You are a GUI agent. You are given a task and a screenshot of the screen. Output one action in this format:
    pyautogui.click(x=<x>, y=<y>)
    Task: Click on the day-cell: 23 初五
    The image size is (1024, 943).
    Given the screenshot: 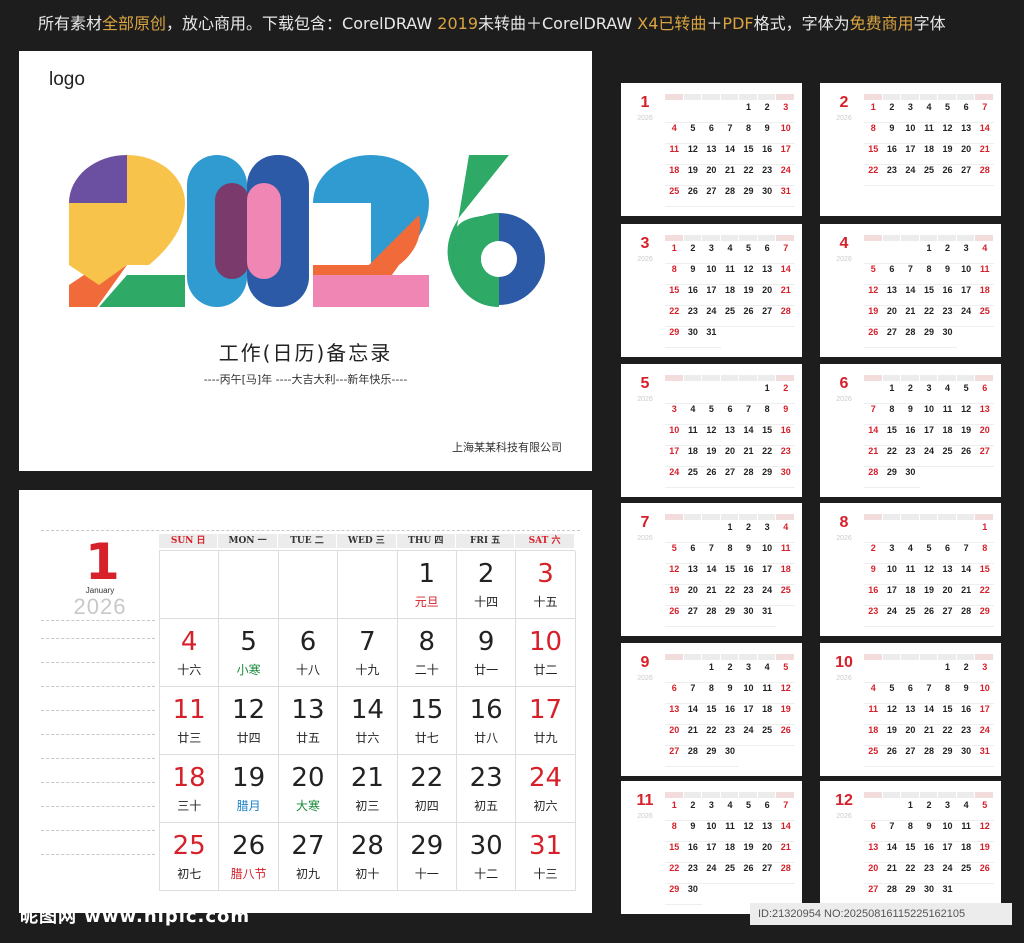 What is the action you would take?
    pyautogui.click(x=486, y=789)
    